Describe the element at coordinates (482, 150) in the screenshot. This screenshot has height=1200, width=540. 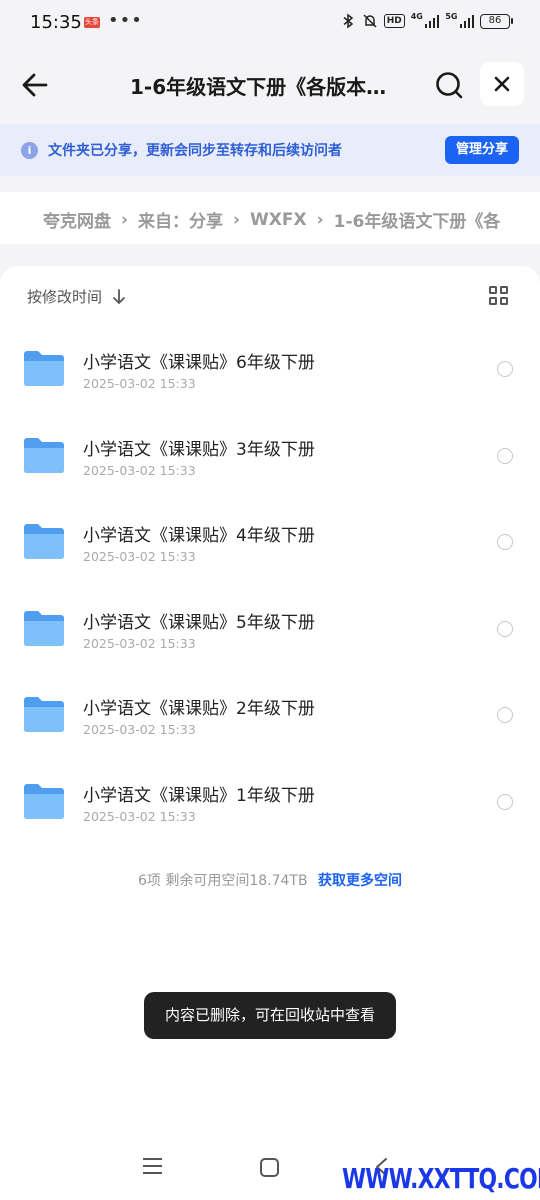
I see `manage-share-button: 管理分享` at that location.